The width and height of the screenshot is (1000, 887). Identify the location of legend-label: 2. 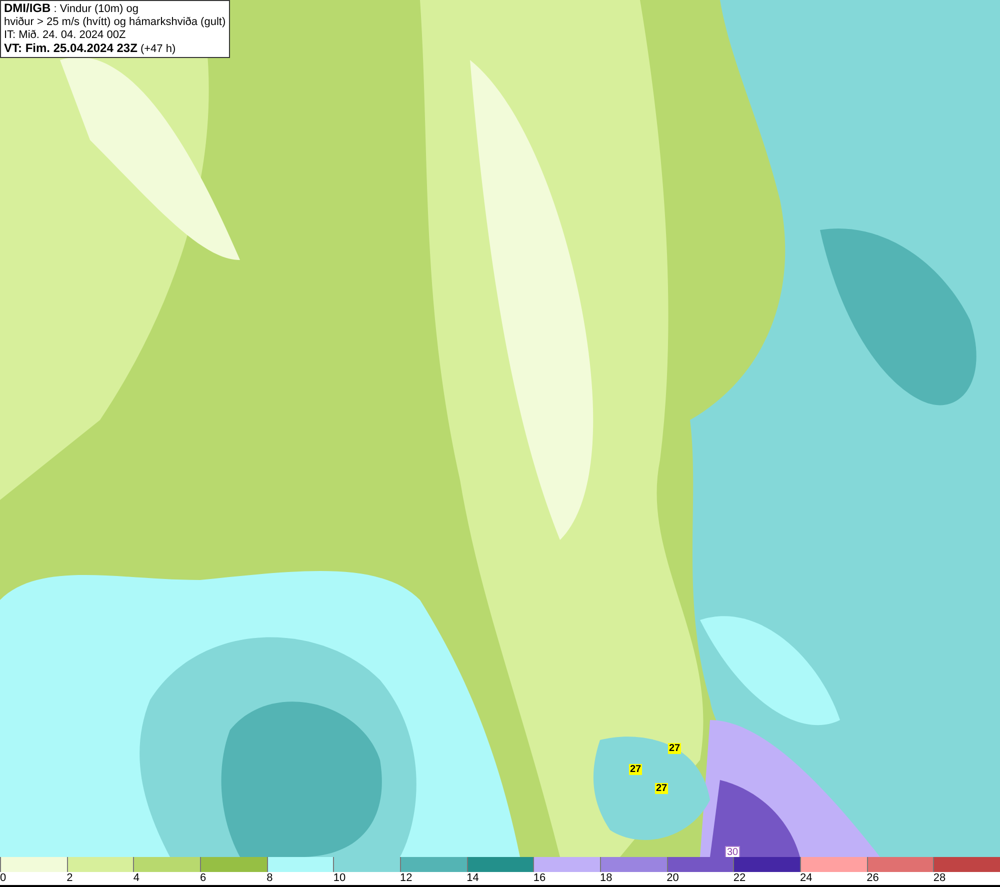
(69, 878).